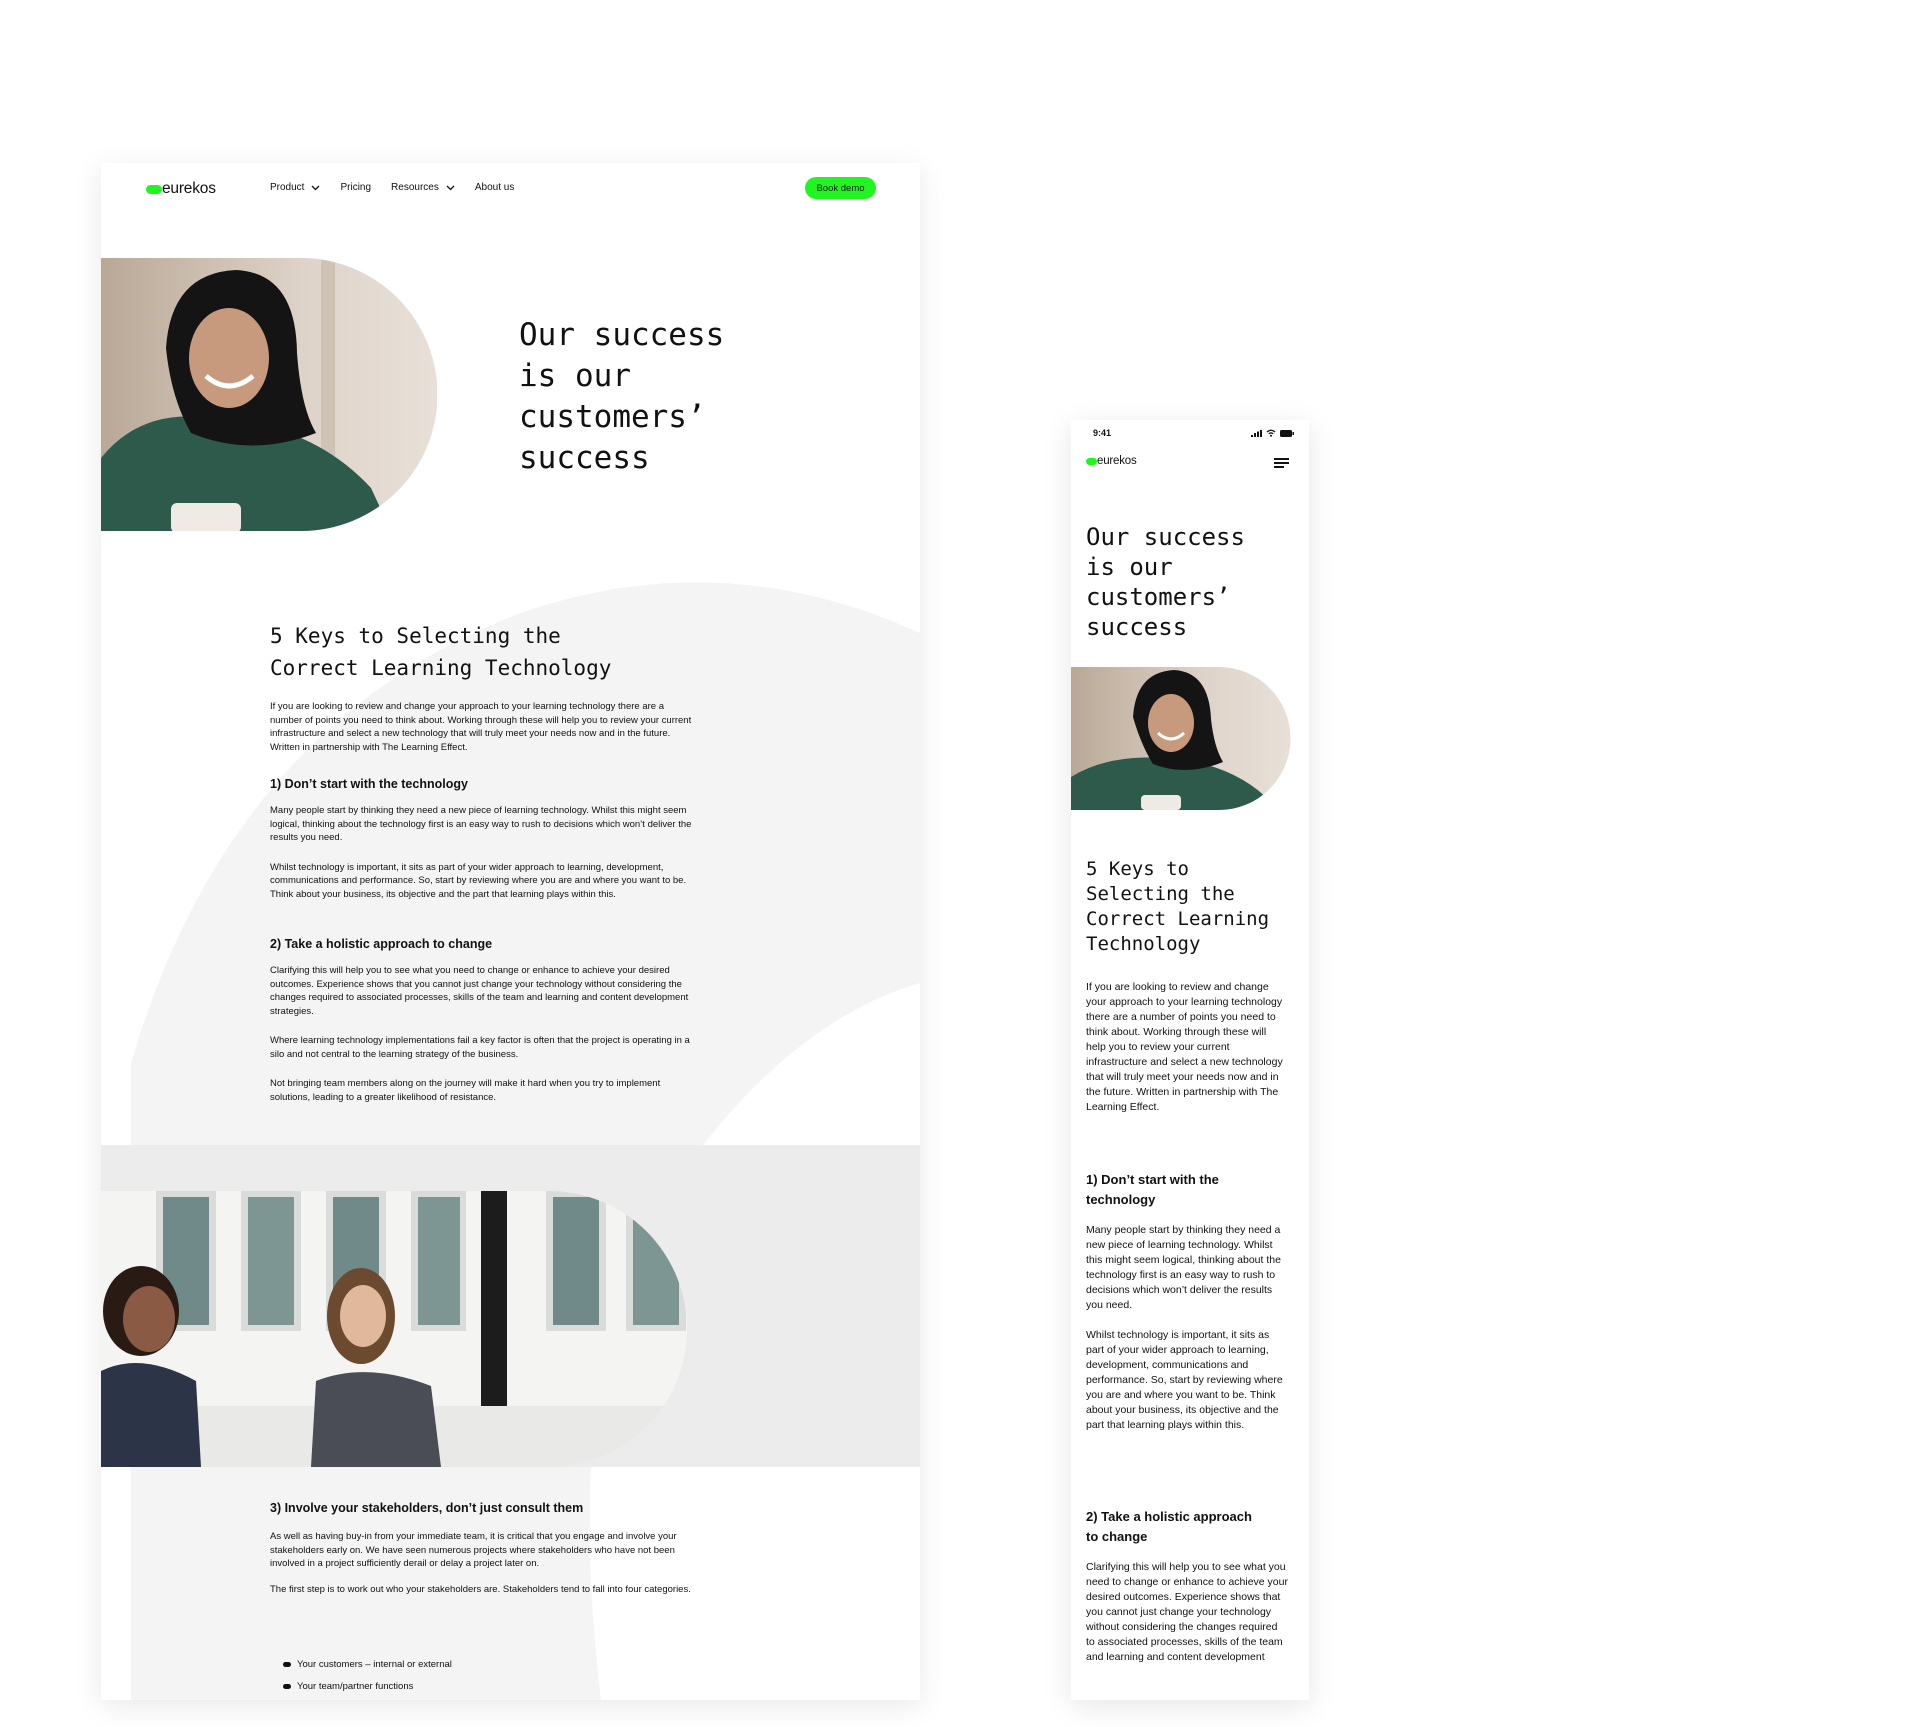  Describe the element at coordinates (374, 1664) in the screenshot. I see `list-item-text: Your customers – internal or external` at that location.